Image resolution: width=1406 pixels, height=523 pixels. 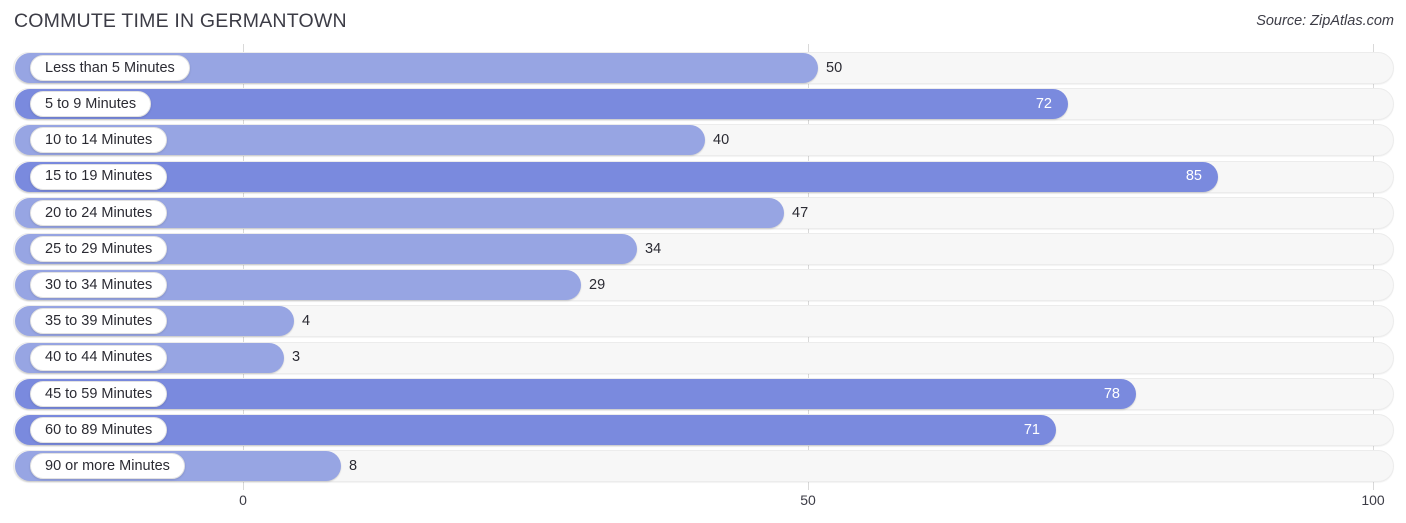 I want to click on bar-category-label-text: 10 to 14 Minutes, so click(x=99, y=140).